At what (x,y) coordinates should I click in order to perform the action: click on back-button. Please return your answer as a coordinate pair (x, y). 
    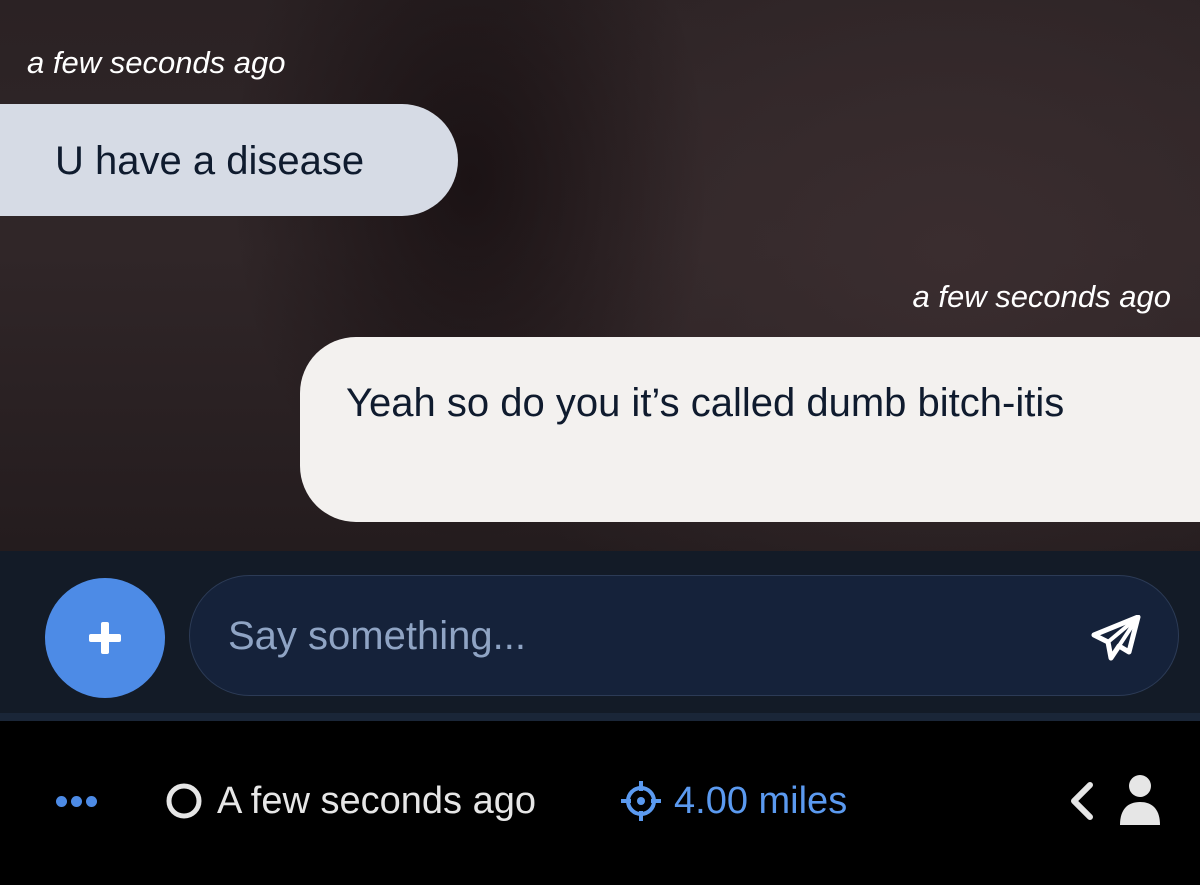
    Looking at the image, I should click on (1081, 801).